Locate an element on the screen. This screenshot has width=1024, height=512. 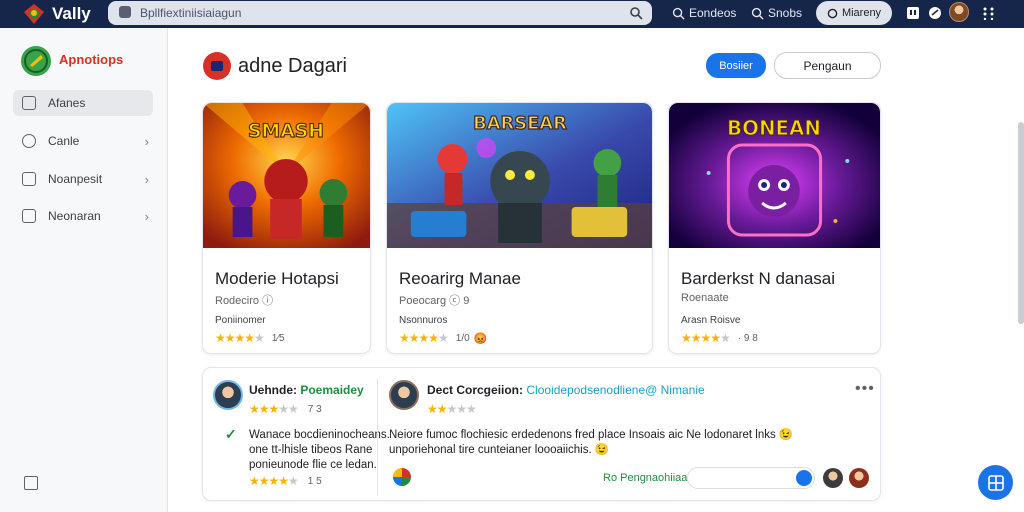
card-meta: Nsonnuros is located at coordinates (423, 320).